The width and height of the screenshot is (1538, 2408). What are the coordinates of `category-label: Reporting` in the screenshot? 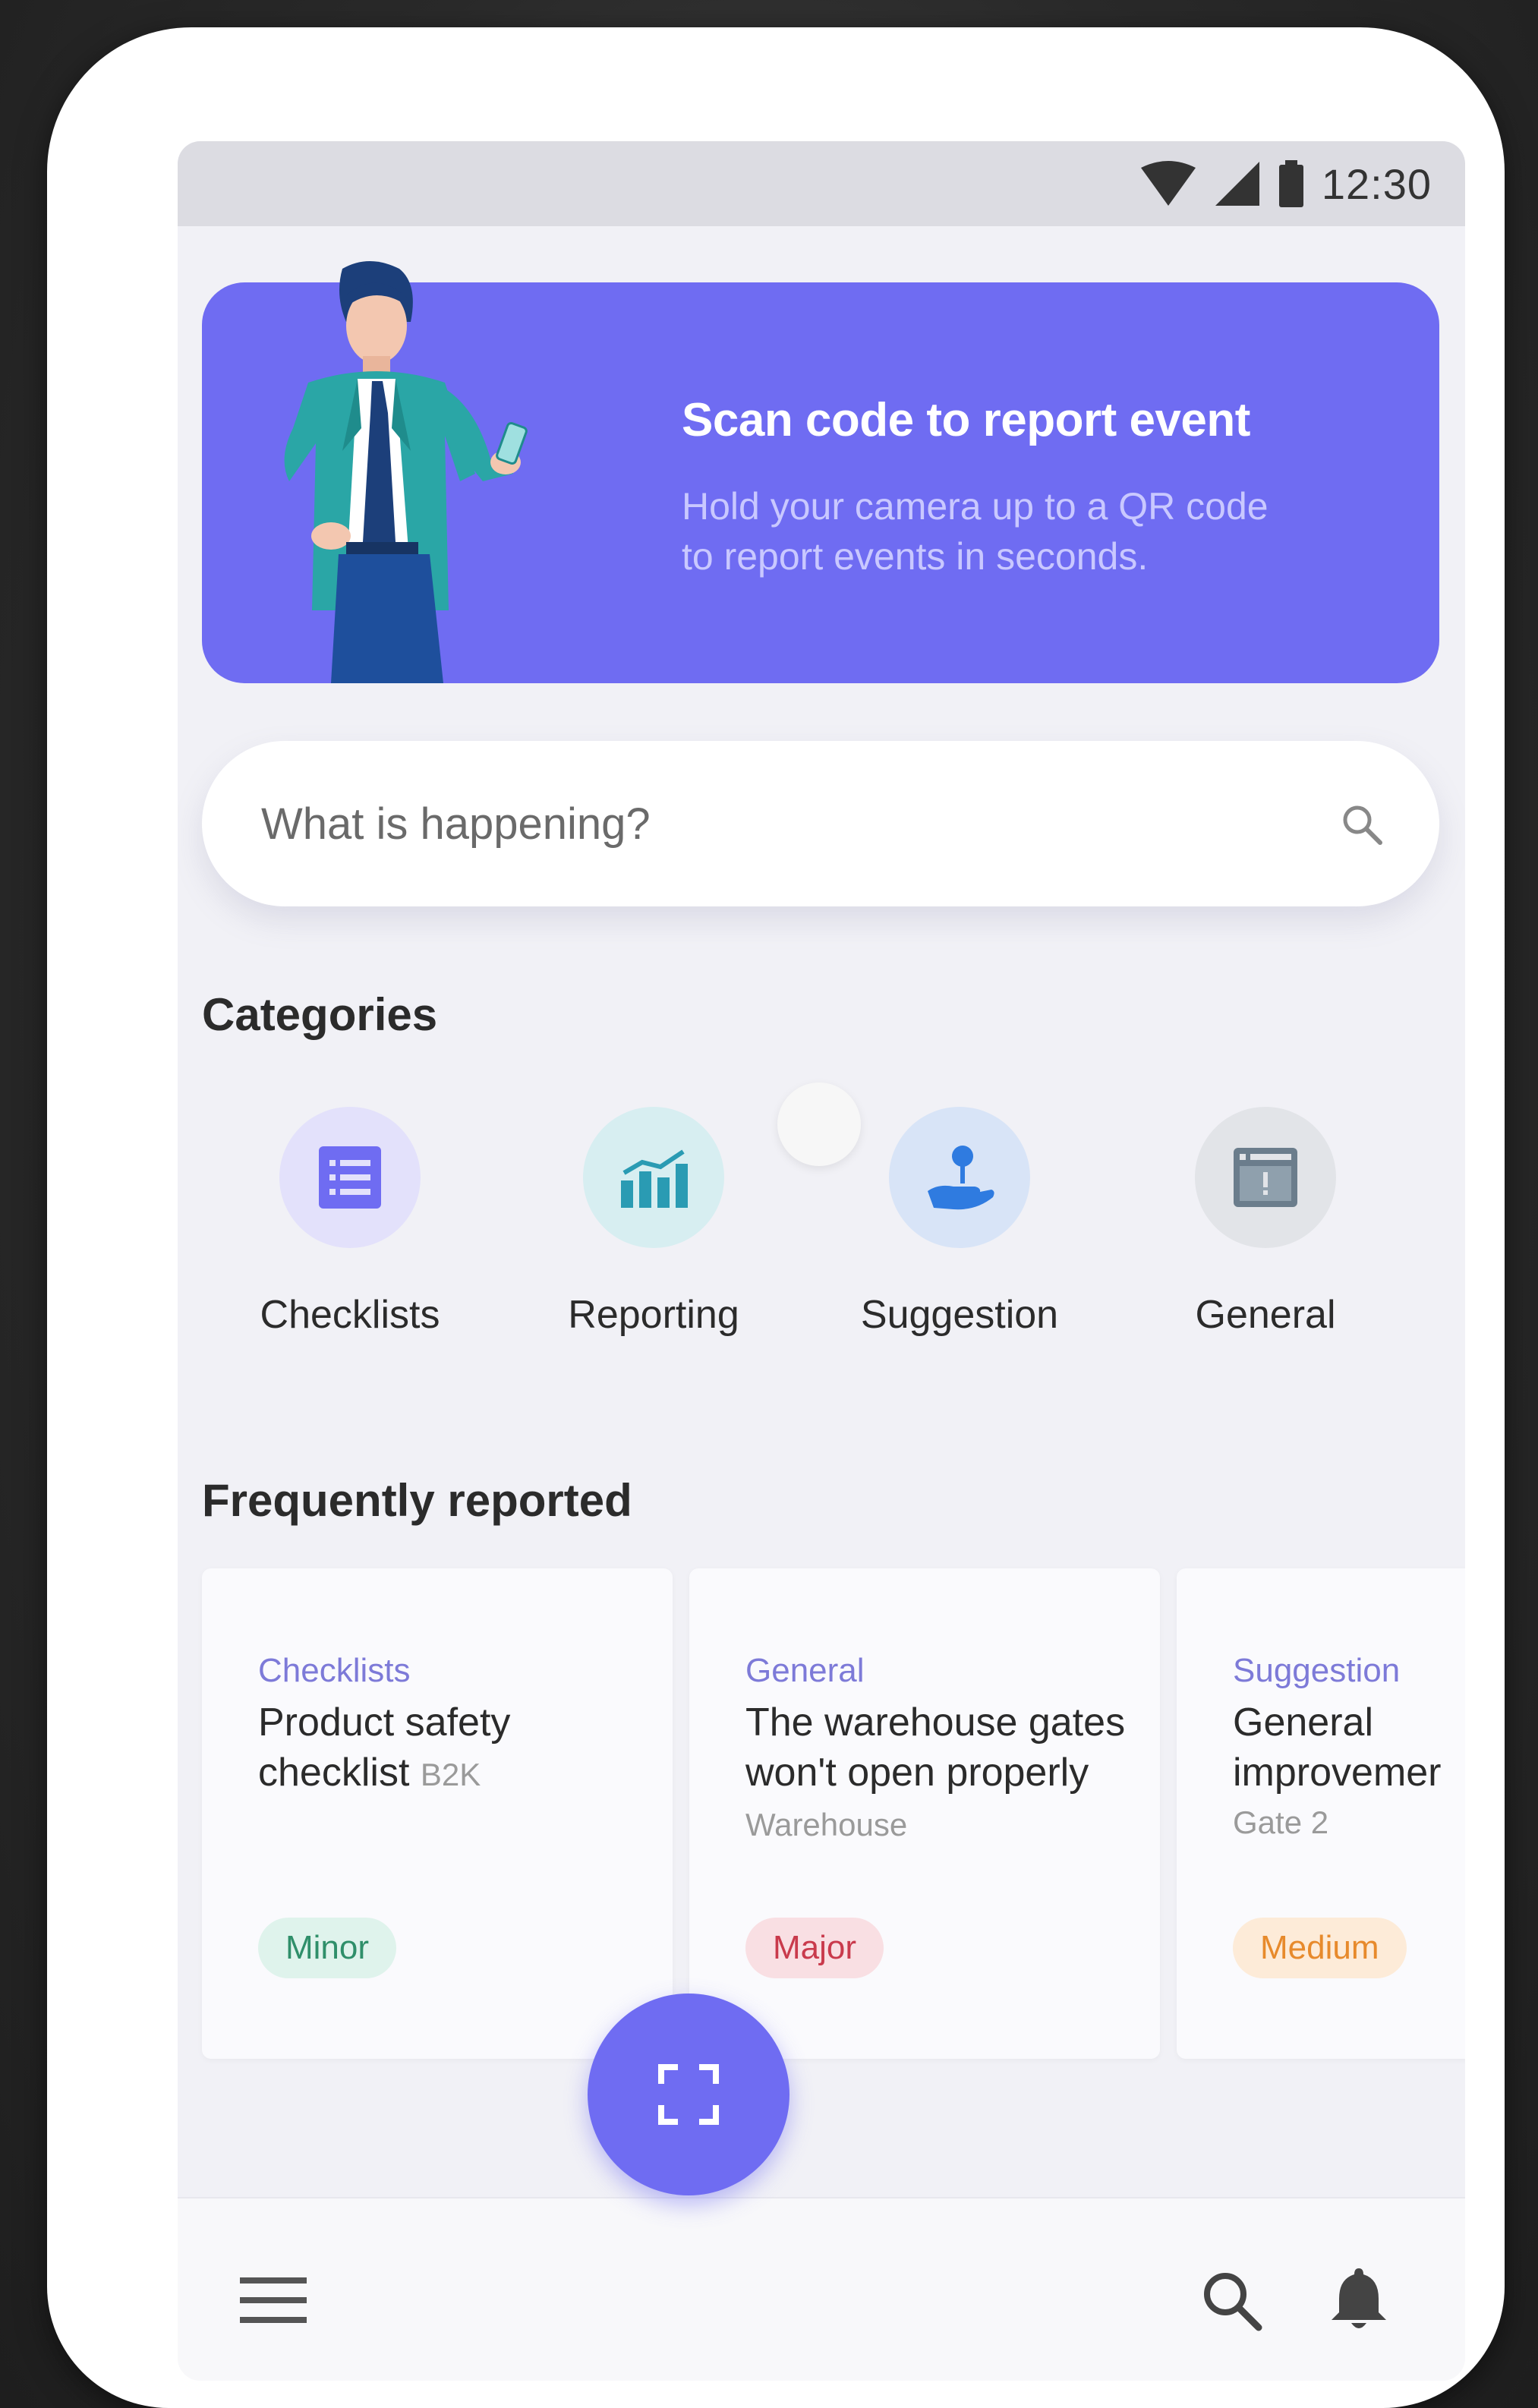 It's located at (653, 1315).